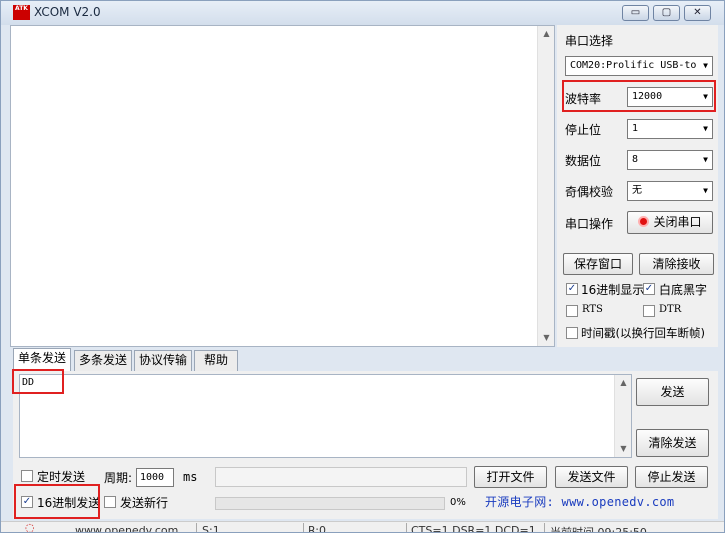 This screenshot has height=533, width=725. I want to click on tab-single-send: 单条发送, so click(42, 359).